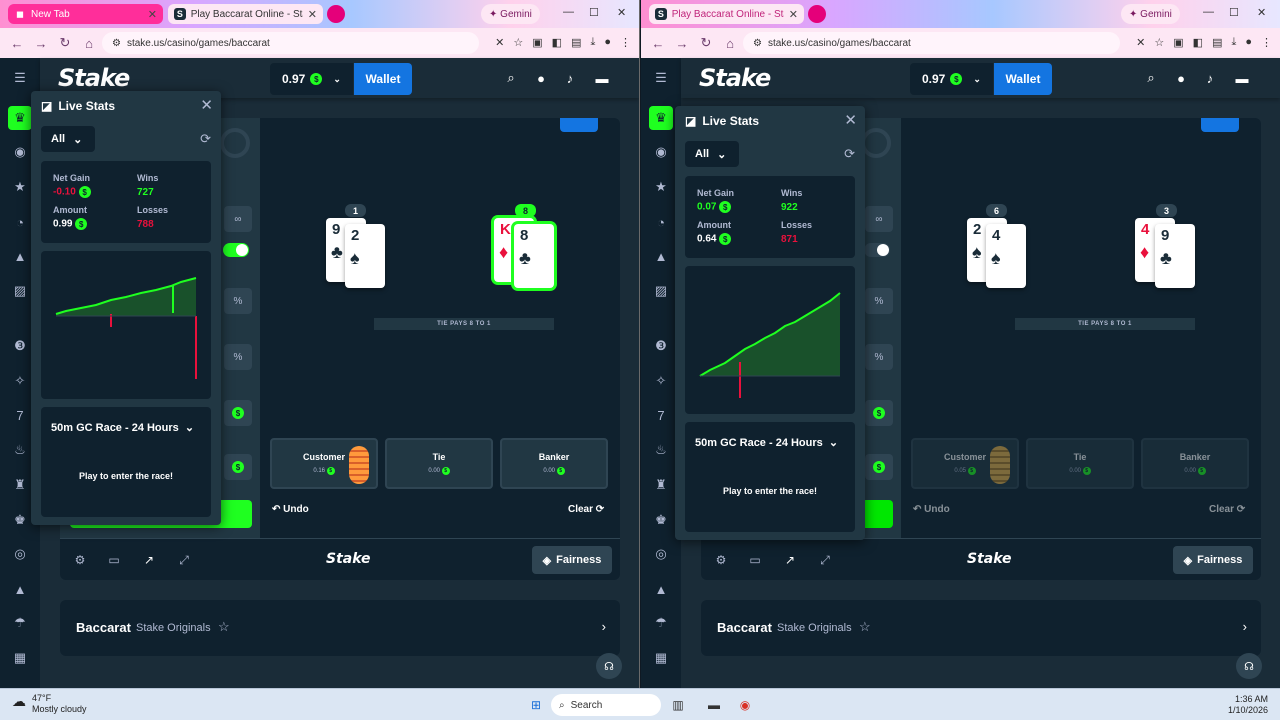 This screenshot has width=1280, height=720. What do you see at coordinates (790, 560) in the screenshot?
I see `stats-icon: ↗` at bounding box center [790, 560].